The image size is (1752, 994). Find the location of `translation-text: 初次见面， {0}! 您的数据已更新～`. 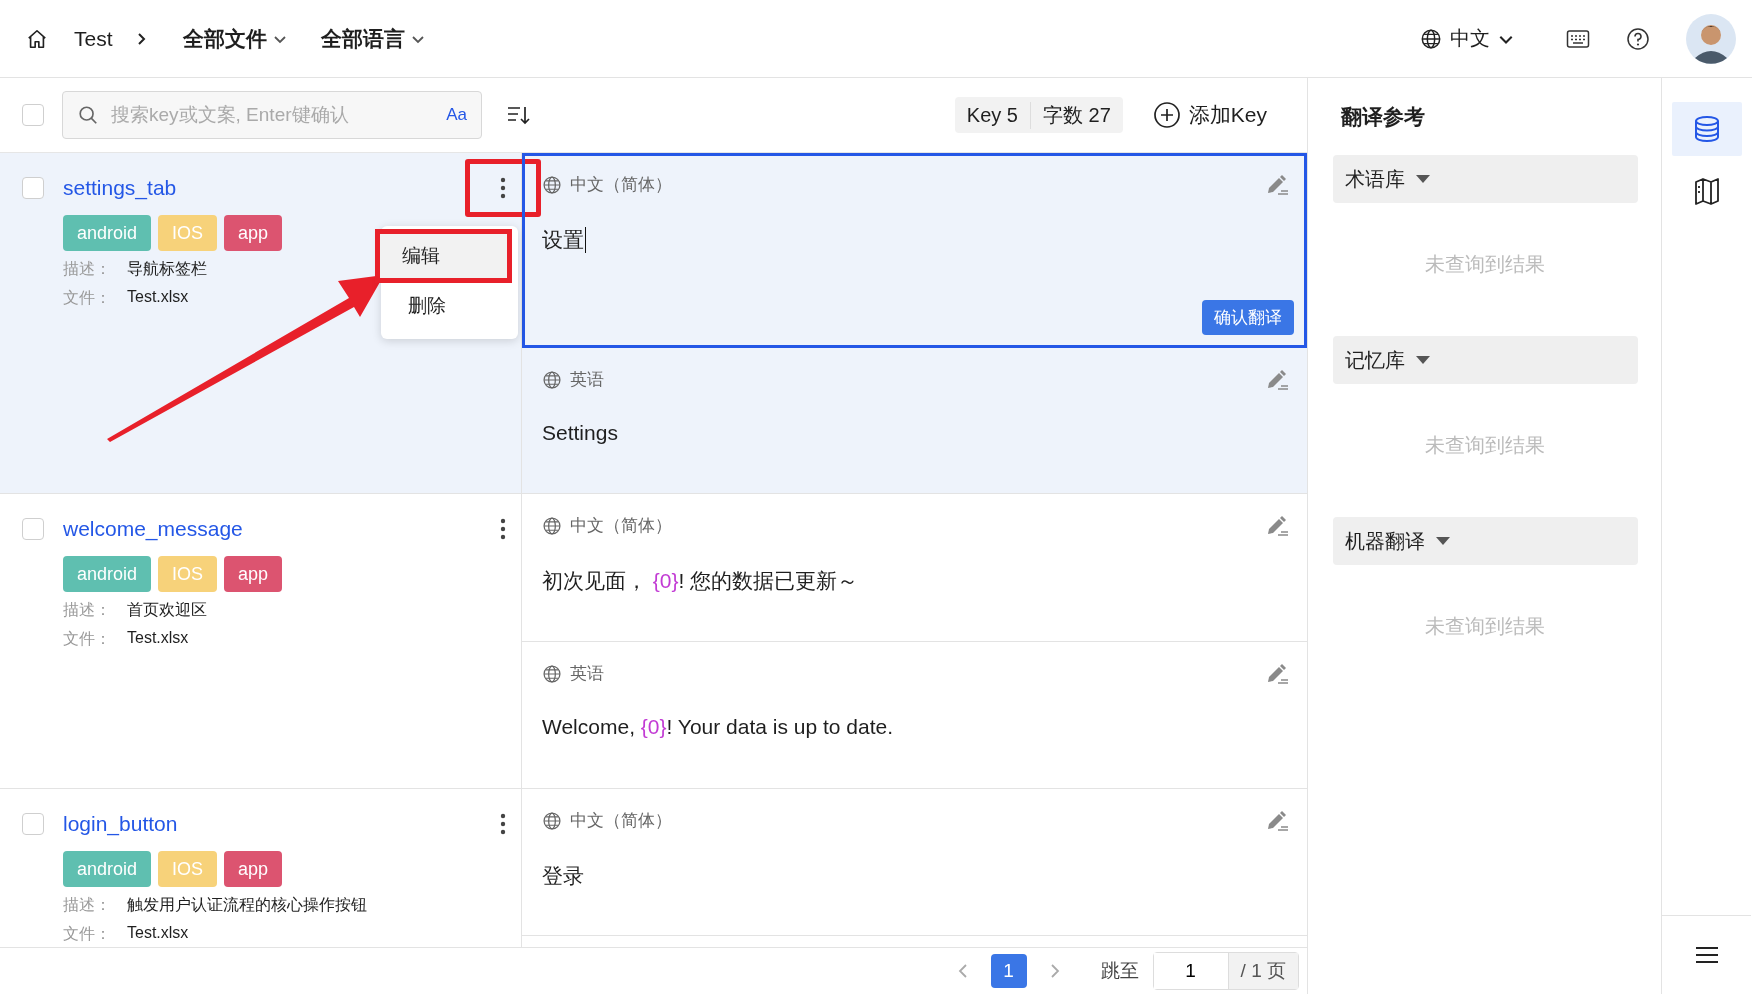

translation-text: 初次见面， {0}! 您的数据已更新～ is located at coordinates (700, 581).